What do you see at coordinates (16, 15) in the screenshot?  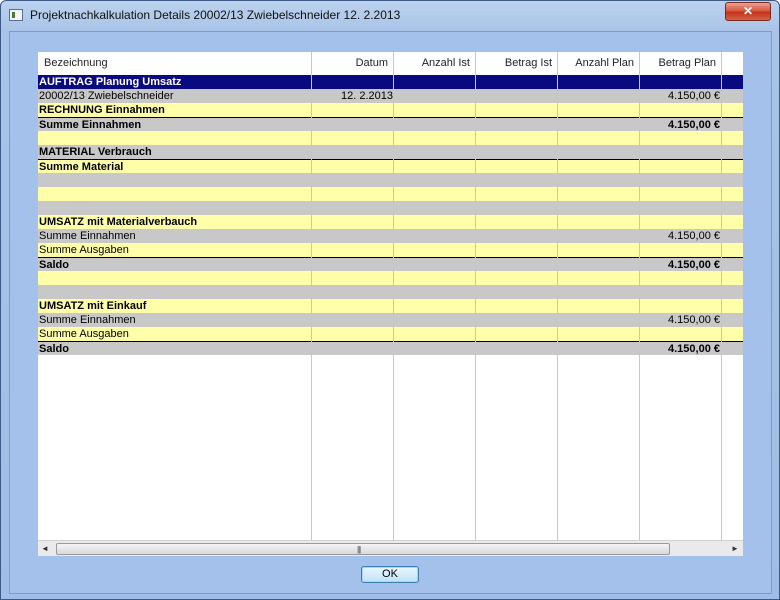 I see `app-icon` at bounding box center [16, 15].